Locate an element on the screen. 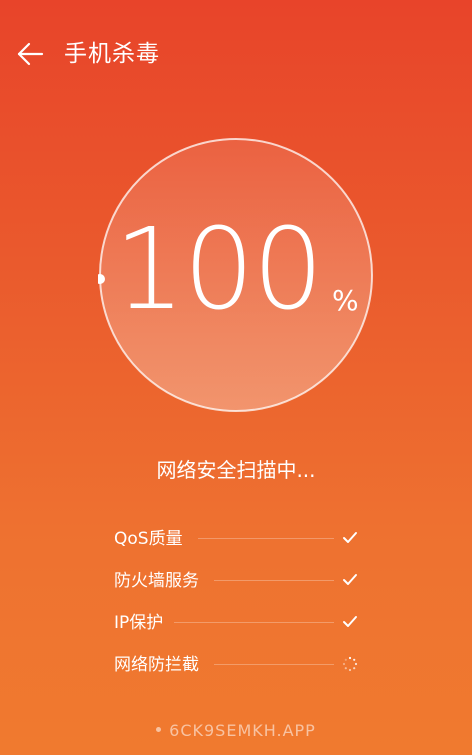  scan-checklist: QoS质量 防火墙服务 IP保护 网络防拦截 is located at coordinates (239, 606).